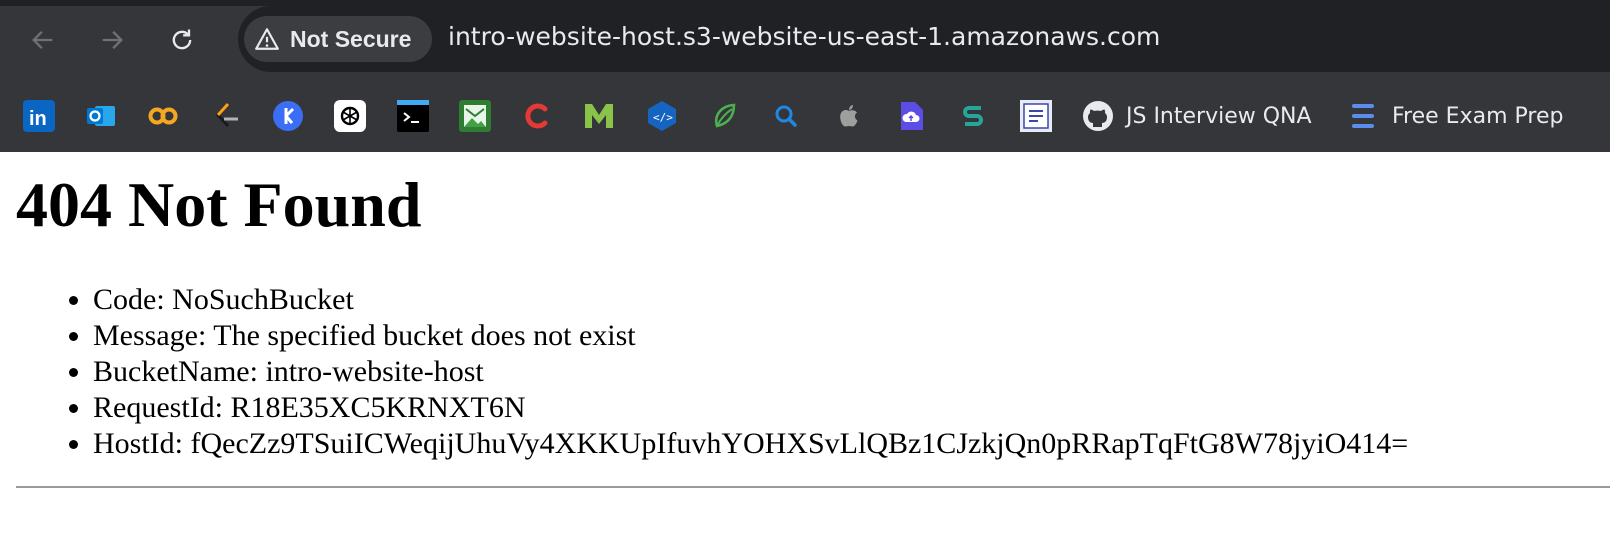 The image size is (1610, 554). I want to click on bookmark-terminal, so click(413, 116).